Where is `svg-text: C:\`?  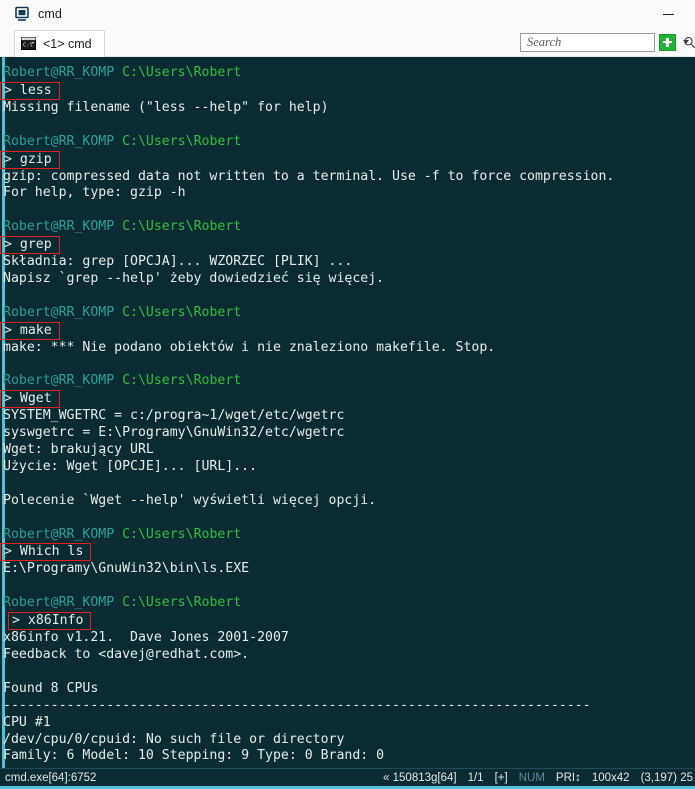
svg-text: C:\ is located at coordinates (28, 45).